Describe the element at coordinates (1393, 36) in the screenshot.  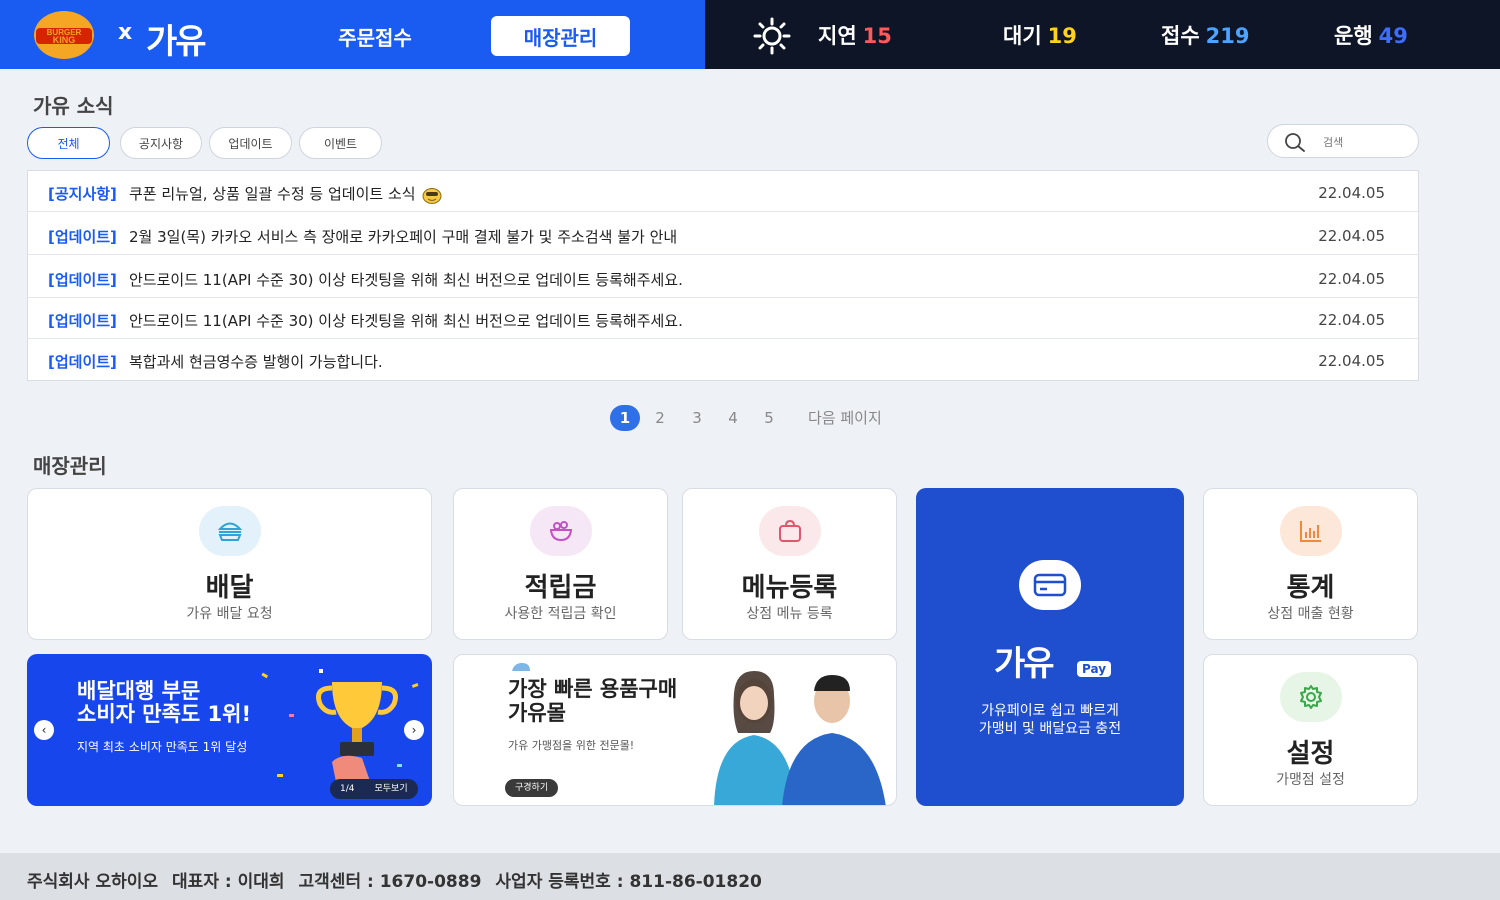
I see `stat-value: 49` at that location.